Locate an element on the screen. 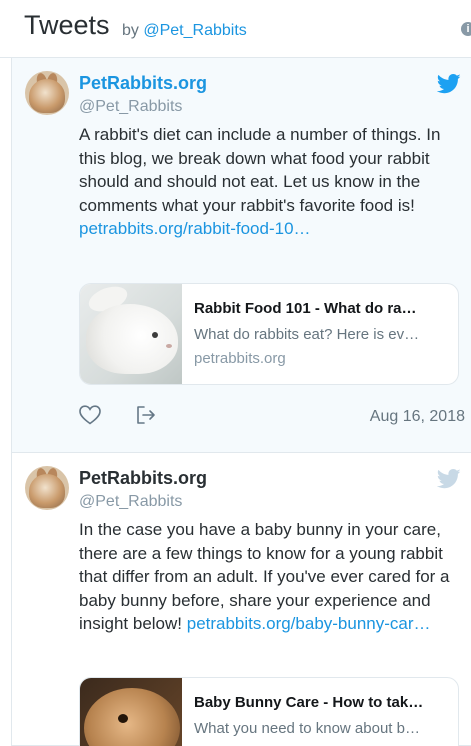  by-label: by is located at coordinates (130, 30).